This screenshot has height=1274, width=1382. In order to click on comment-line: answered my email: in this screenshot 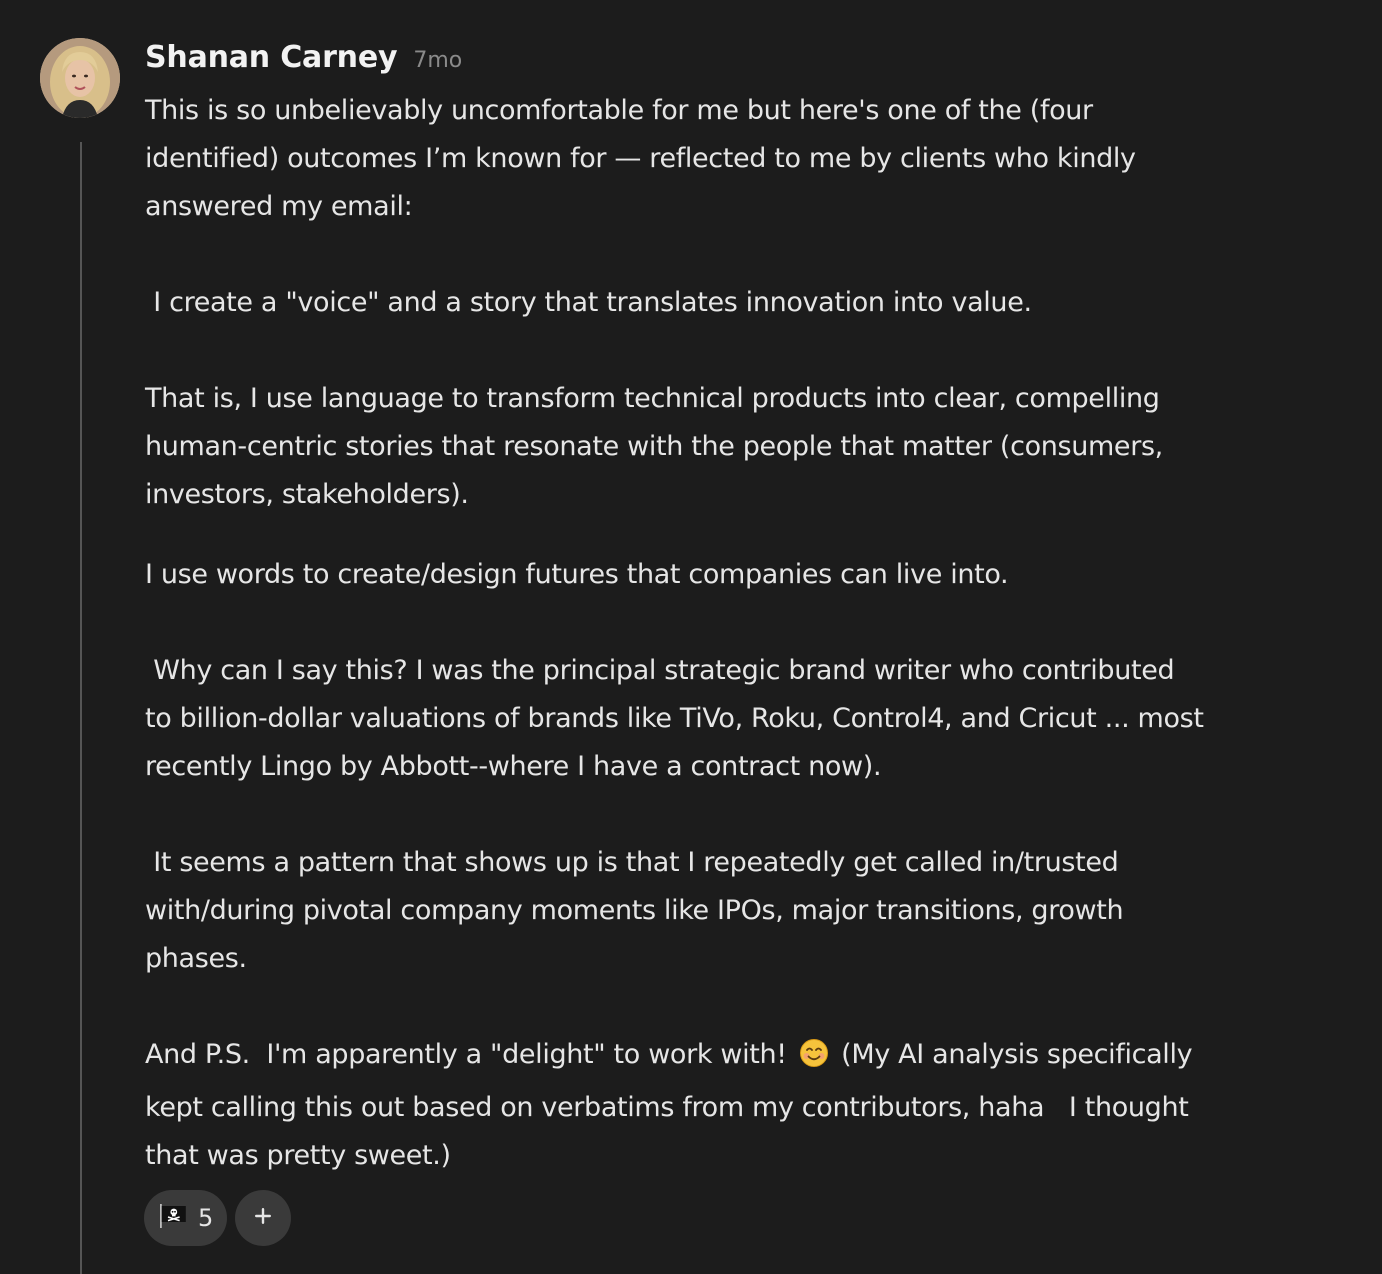, I will do `click(279, 206)`.